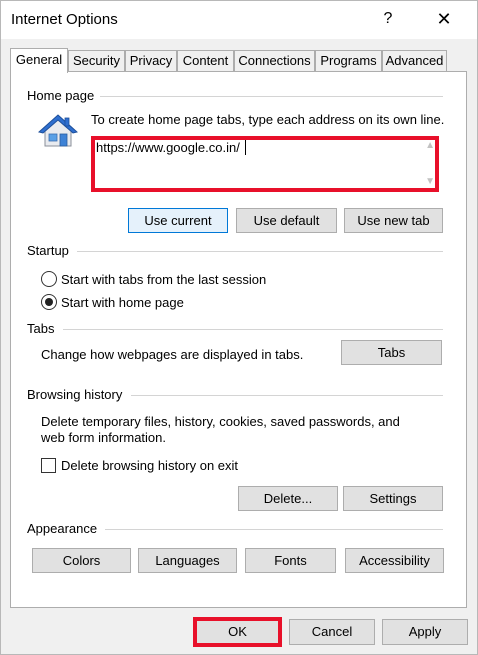 This screenshot has width=478, height=655. What do you see at coordinates (168, 147) in the screenshot?
I see `home-page-address-value: https://www.google.co.in/` at bounding box center [168, 147].